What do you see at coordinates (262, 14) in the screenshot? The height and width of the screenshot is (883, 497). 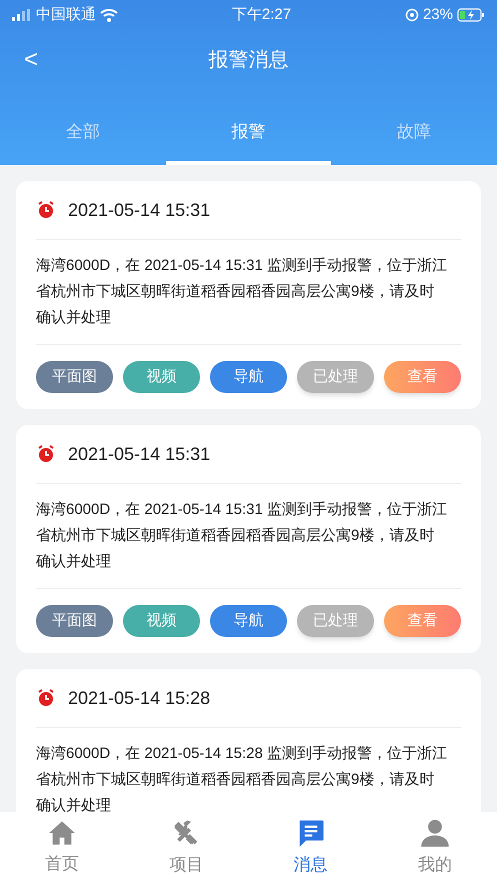 I see `clock-time: 下午2:27` at bounding box center [262, 14].